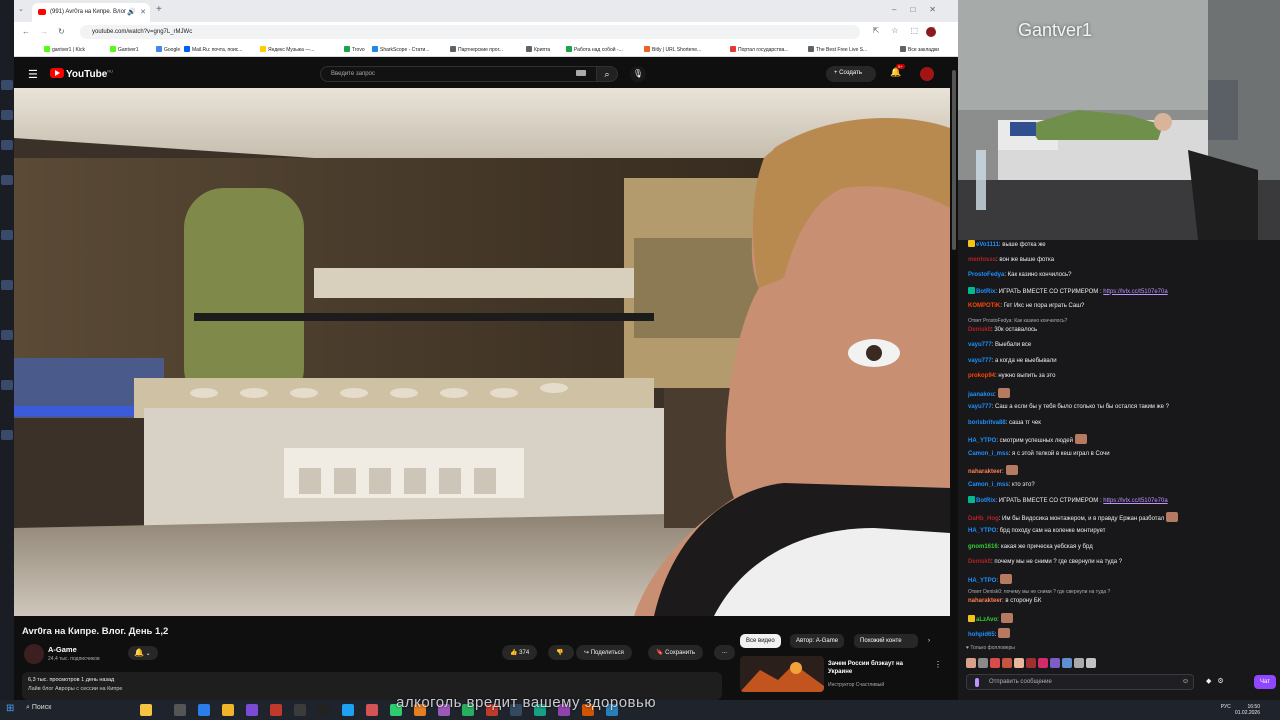  What do you see at coordinates (300, 710) in the screenshot?
I see `obs-icon` at bounding box center [300, 710].